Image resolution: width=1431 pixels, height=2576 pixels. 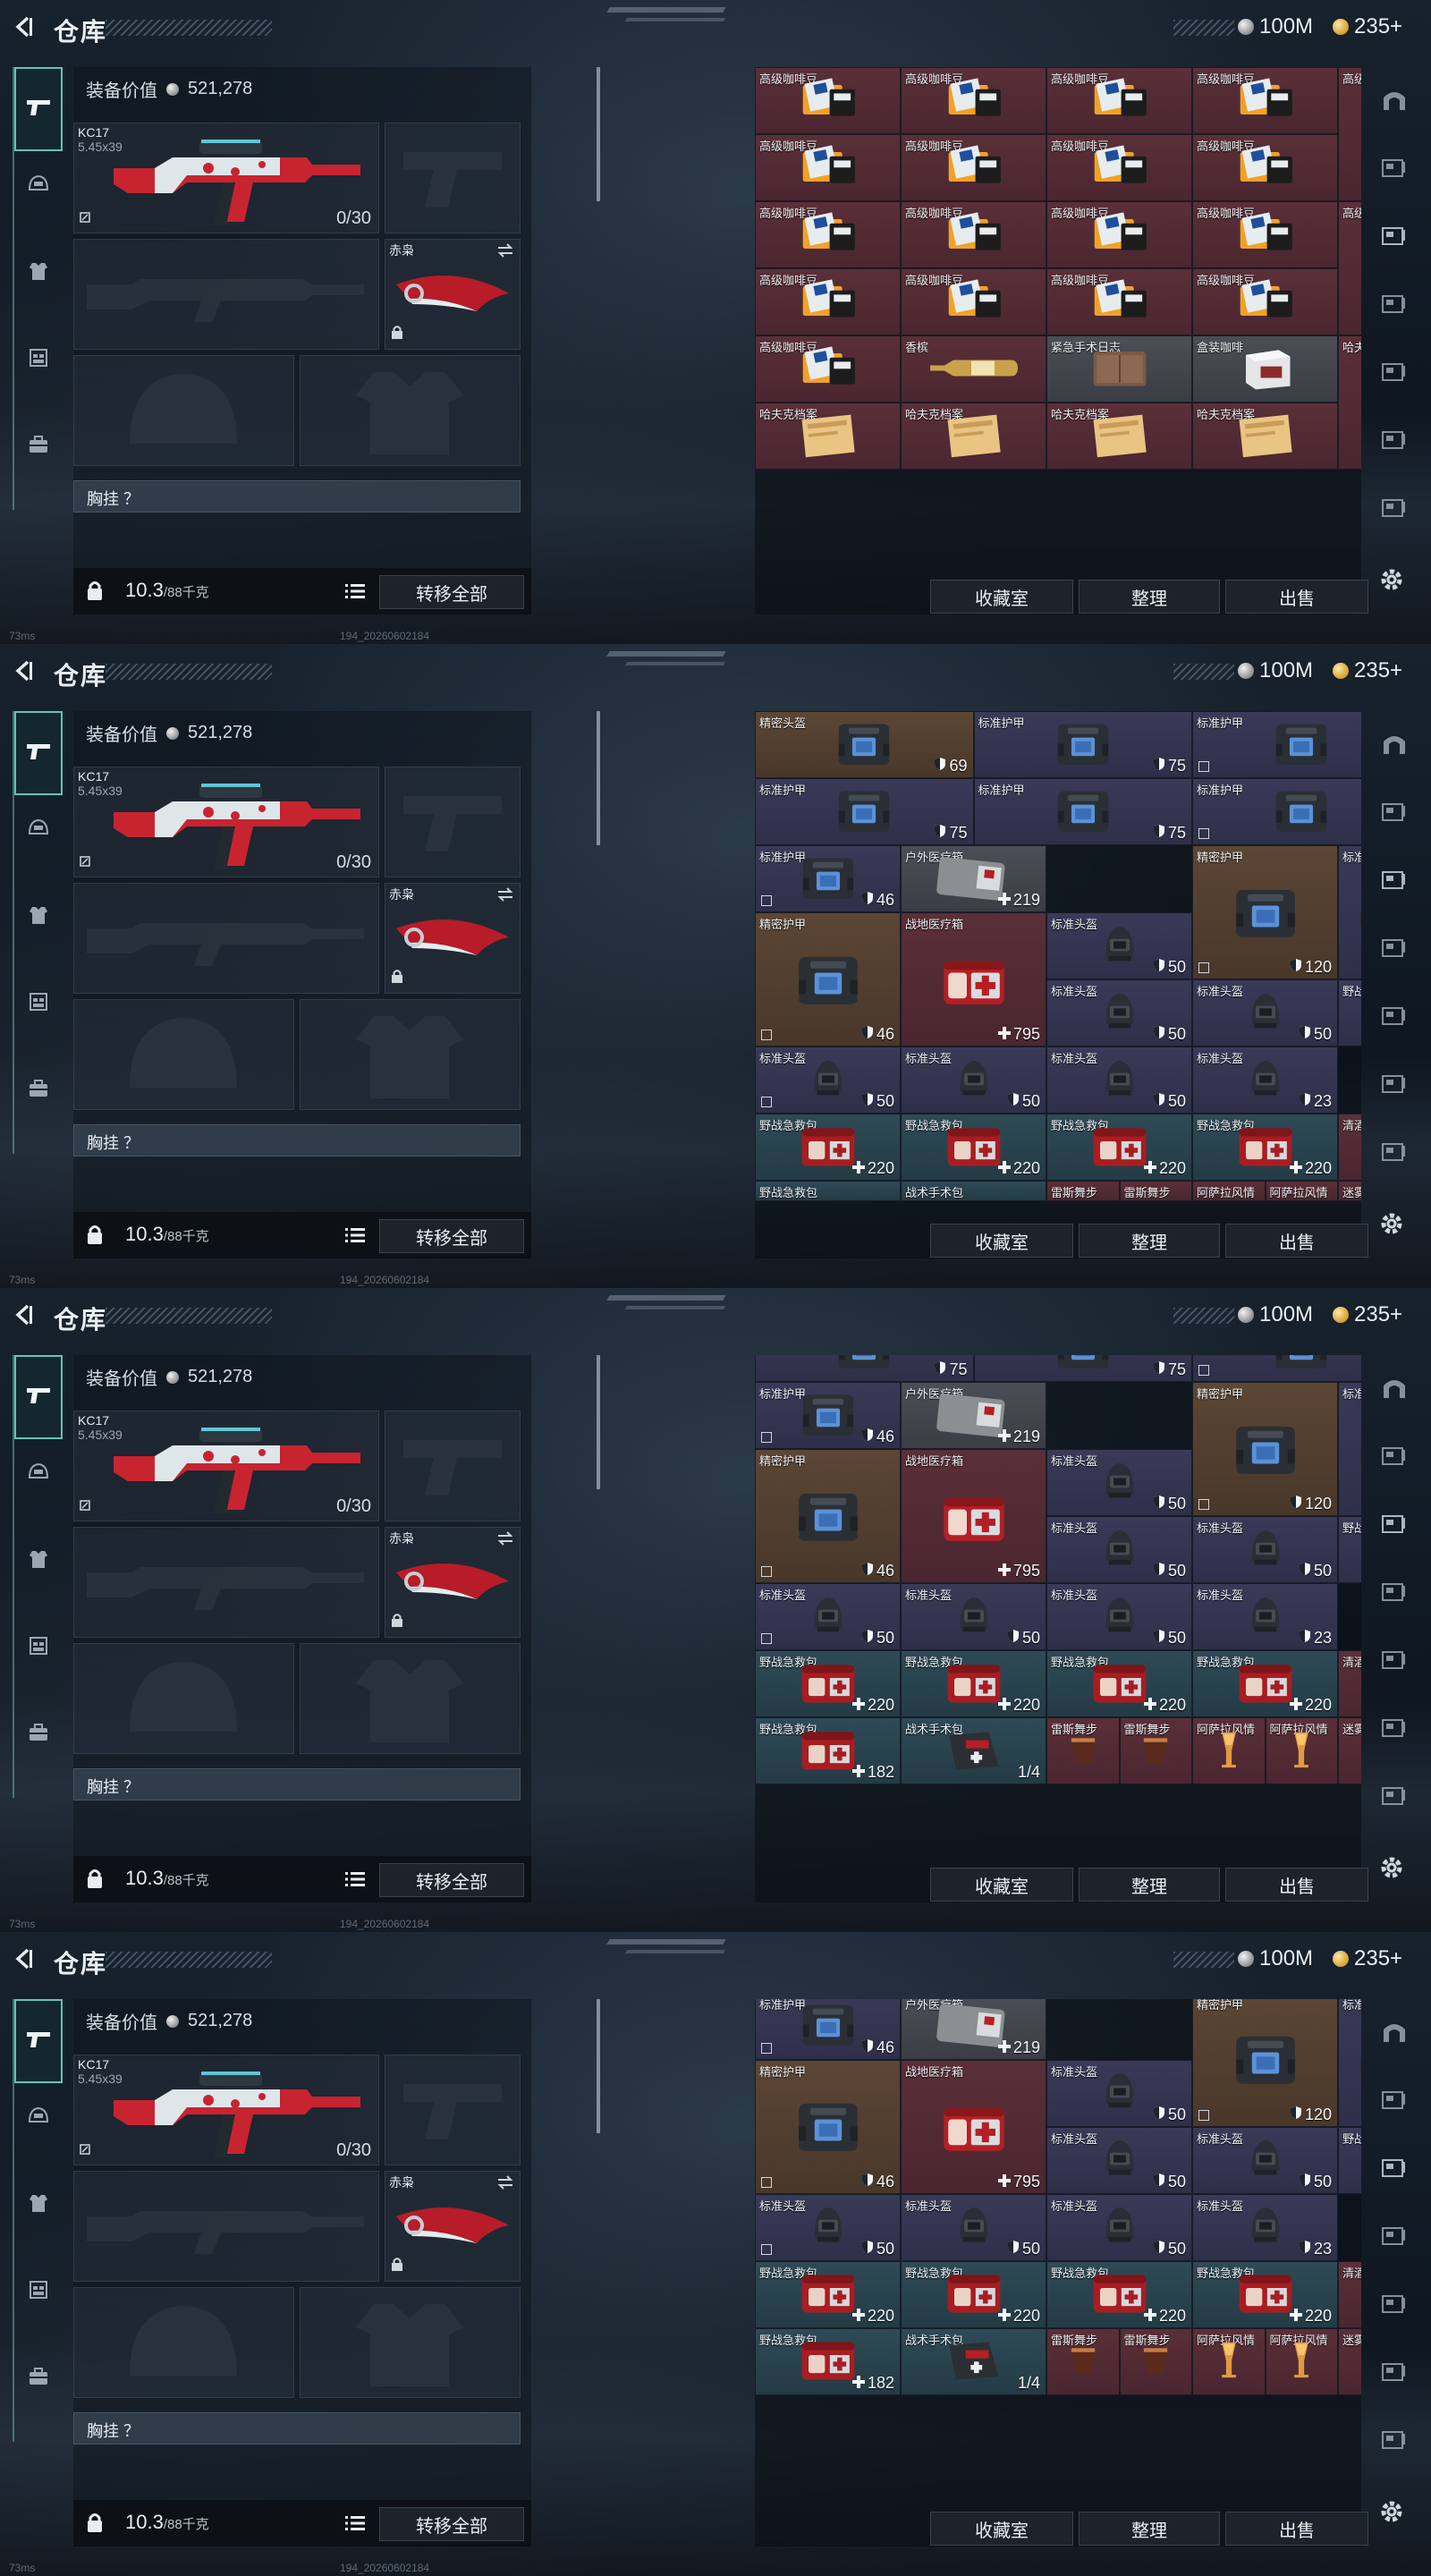 What do you see at coordinates (1395, 1592) in the screenshot?
I see `storage-tab-3-icon` at bounding box center [1395, 1592].